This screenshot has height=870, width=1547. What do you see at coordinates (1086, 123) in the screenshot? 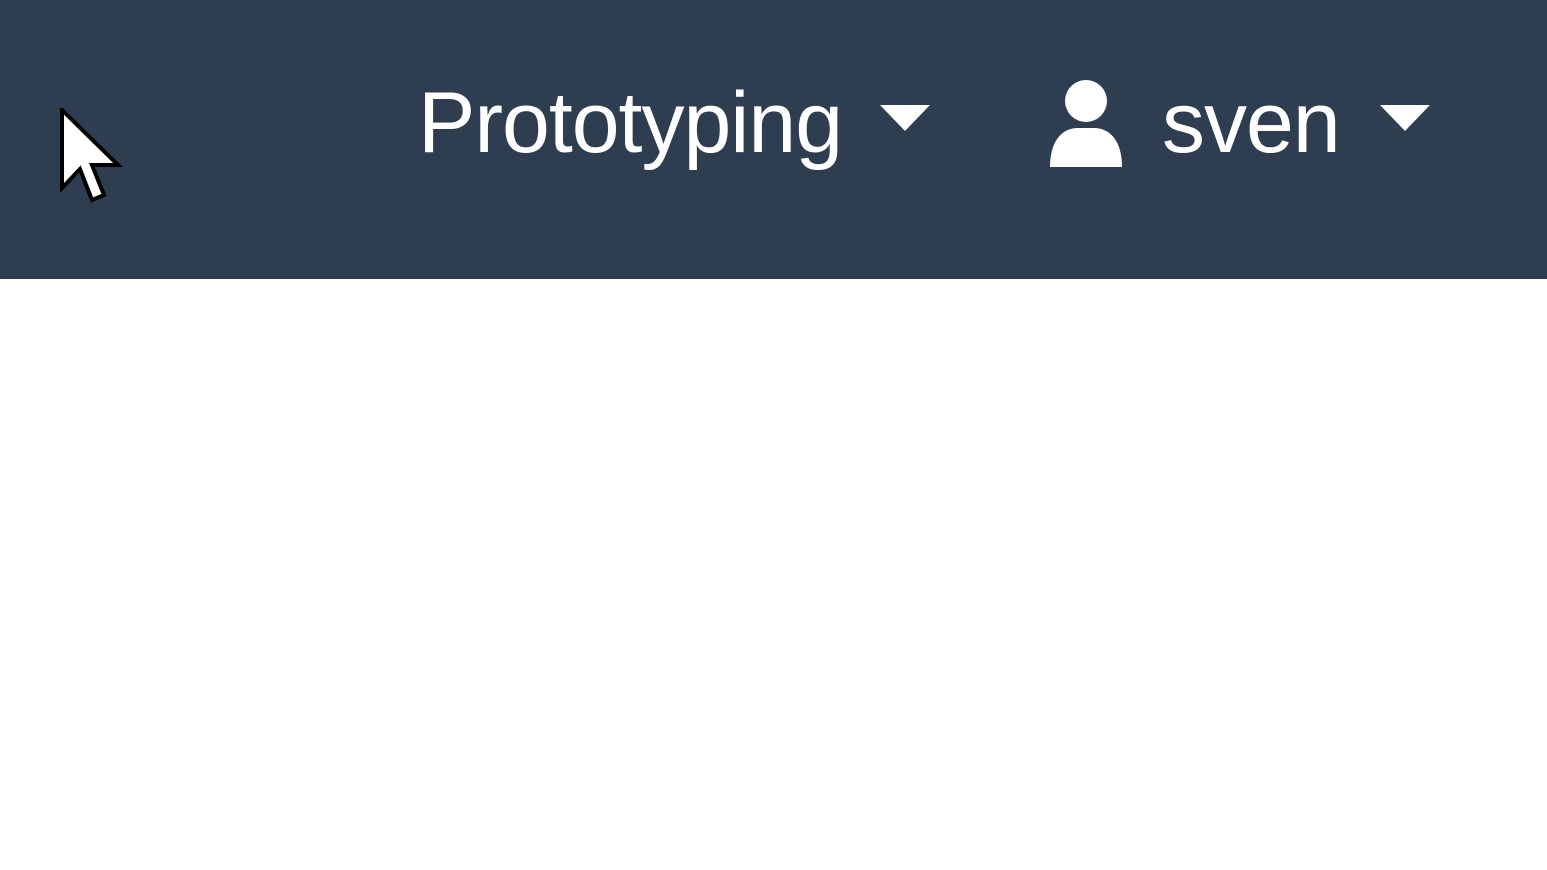
I see `user-icon` at bounding box center [1086, 123].